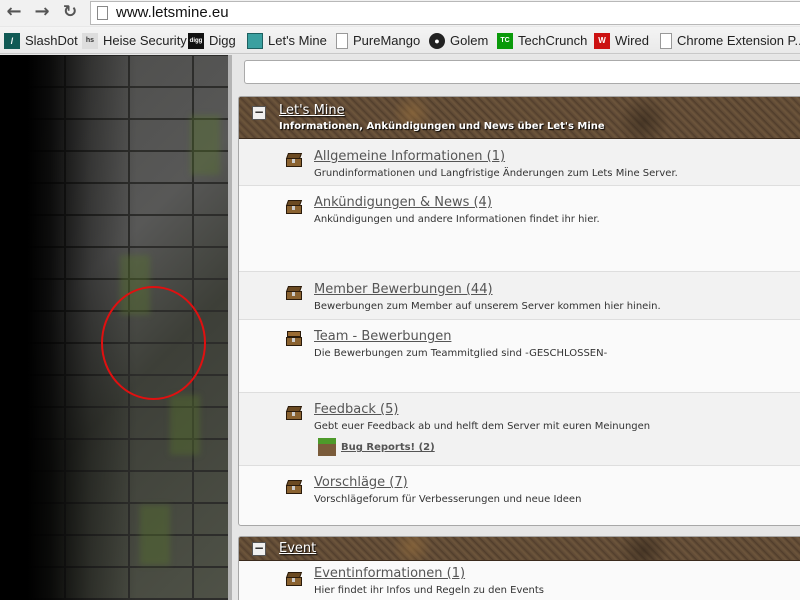 This screenshot has height=600, width=800. I want to click on browser-toolbar: ← → ↻ www.letsmine.eu, so click(400, 13).